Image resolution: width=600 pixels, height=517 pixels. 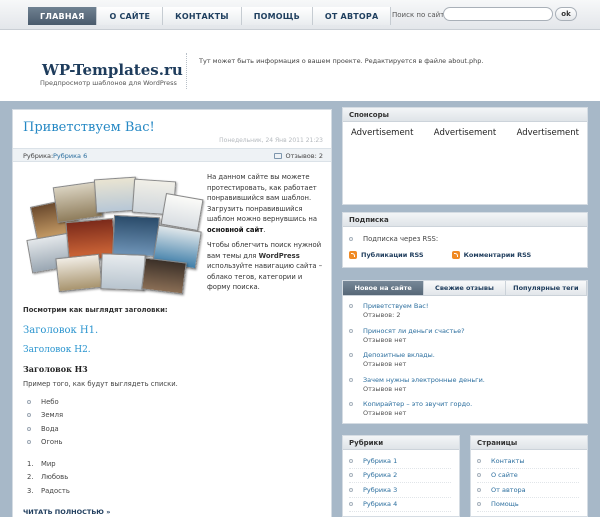 What do you see at coordinates (55, 369) in the screenshot?
I see `heading-h3-sample: Заголовок H3` at bounding box center [55, 369].